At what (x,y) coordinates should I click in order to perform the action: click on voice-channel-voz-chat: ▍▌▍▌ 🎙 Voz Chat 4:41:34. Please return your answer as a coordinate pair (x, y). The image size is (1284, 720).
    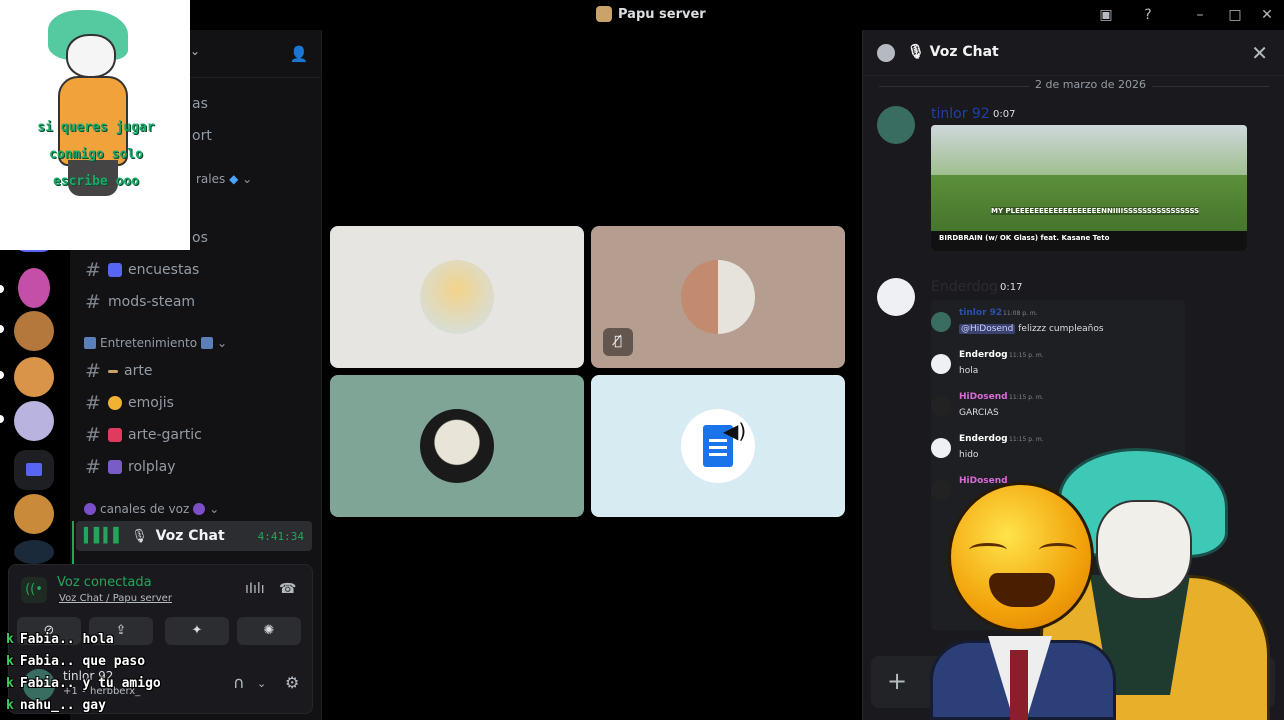
    Looking at the image, I should click on (194, 536).